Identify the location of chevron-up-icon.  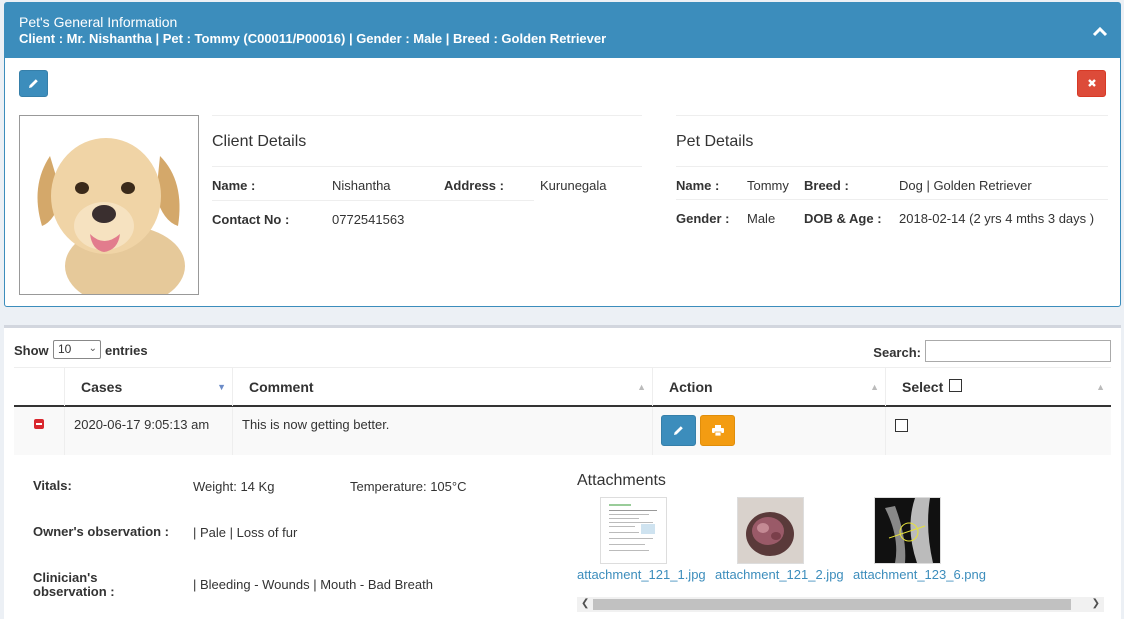
(1100, 31).